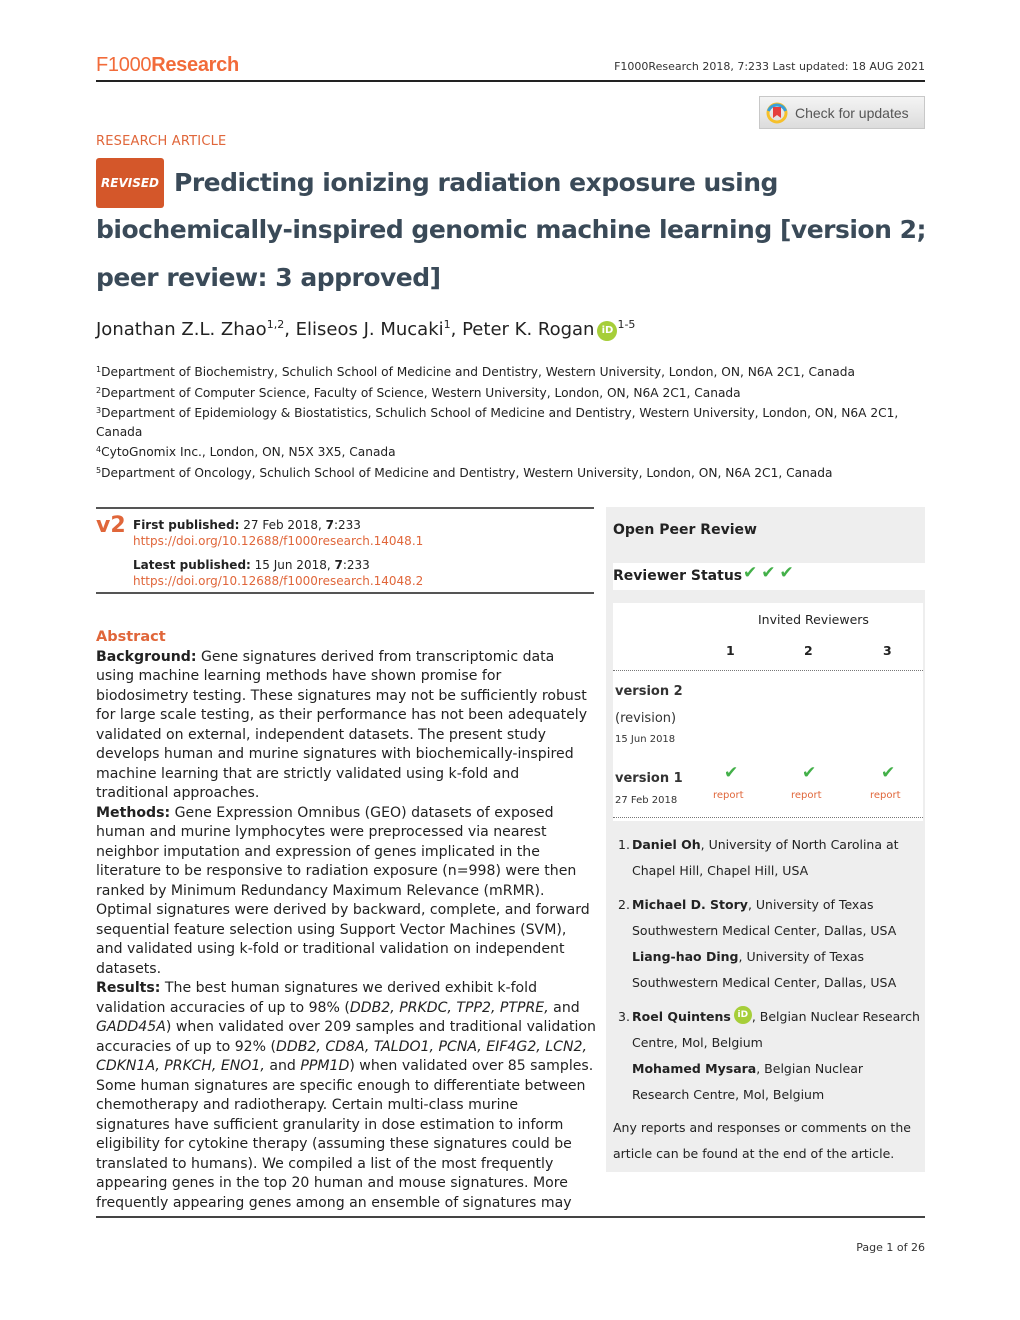 This screenshot has height=1320, width=1020. I want to click on footer-divider, so click(510, 1217).